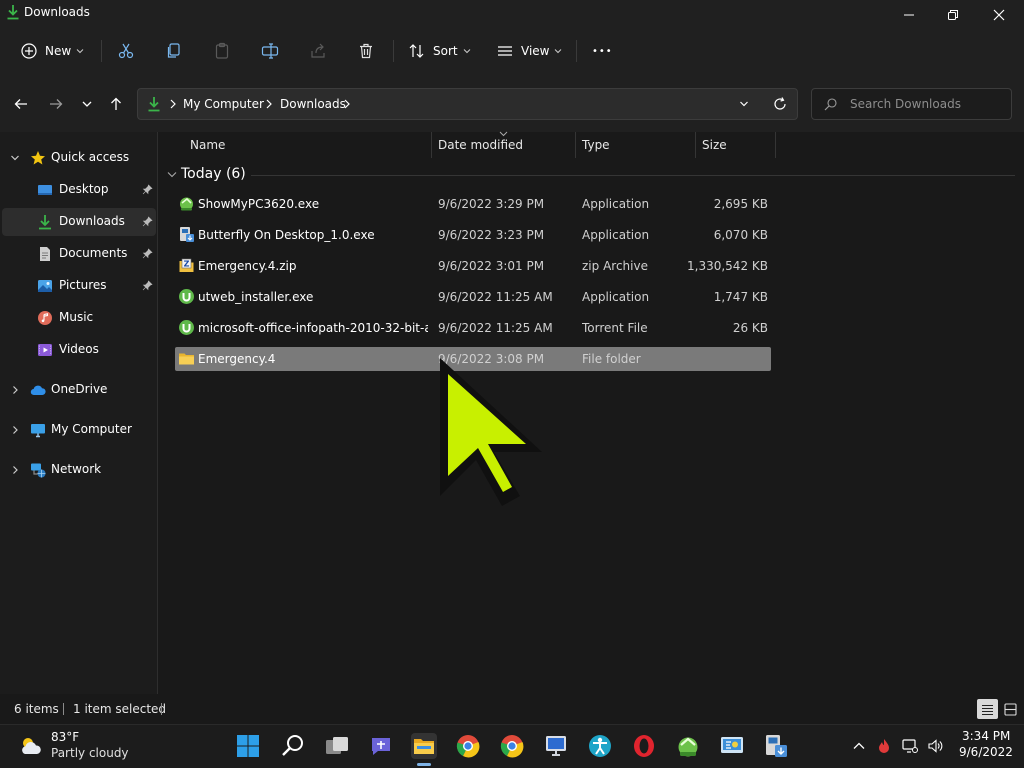  What do you see at coordinates (79, 318) in the screenshot?
I see `sidebar-item-music: Music` at bounding box center [79, 318].